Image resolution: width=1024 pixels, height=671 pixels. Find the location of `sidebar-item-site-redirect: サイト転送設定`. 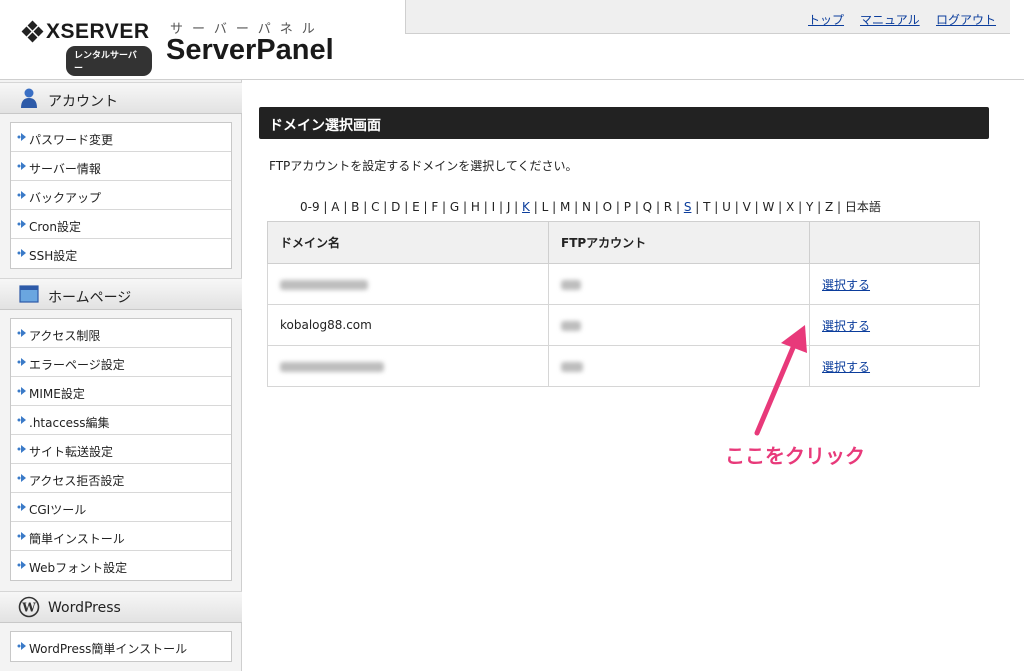

sidebar-item-site-redirect: サイト転送設定 is located at coordinates (121, 449).